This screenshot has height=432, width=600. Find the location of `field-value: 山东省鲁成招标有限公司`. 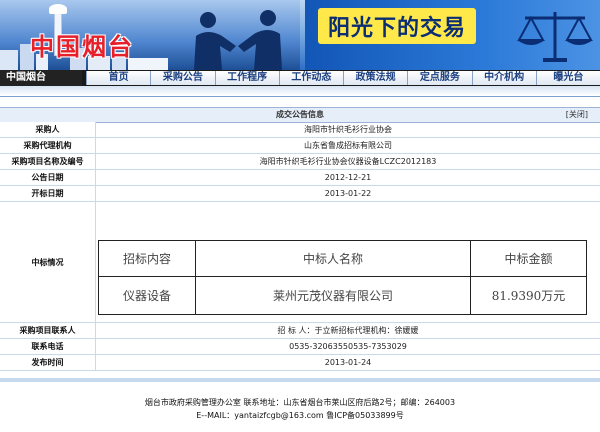

field-value: 山东省鲁成招标有限公司 is located at coordinates (348, 145).